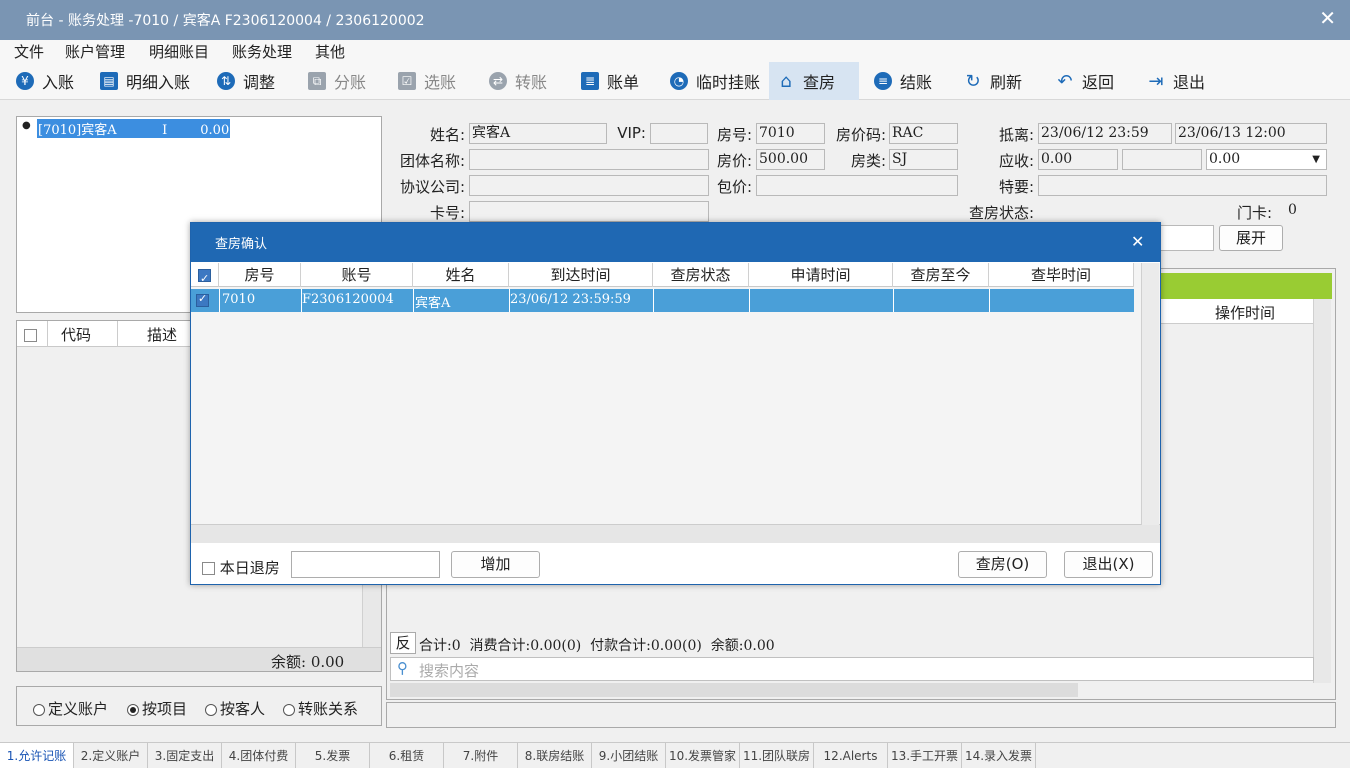  Describe the element at coordinates (1292, 210) in the screenshot. I see `door-card-value: 0` at that location.